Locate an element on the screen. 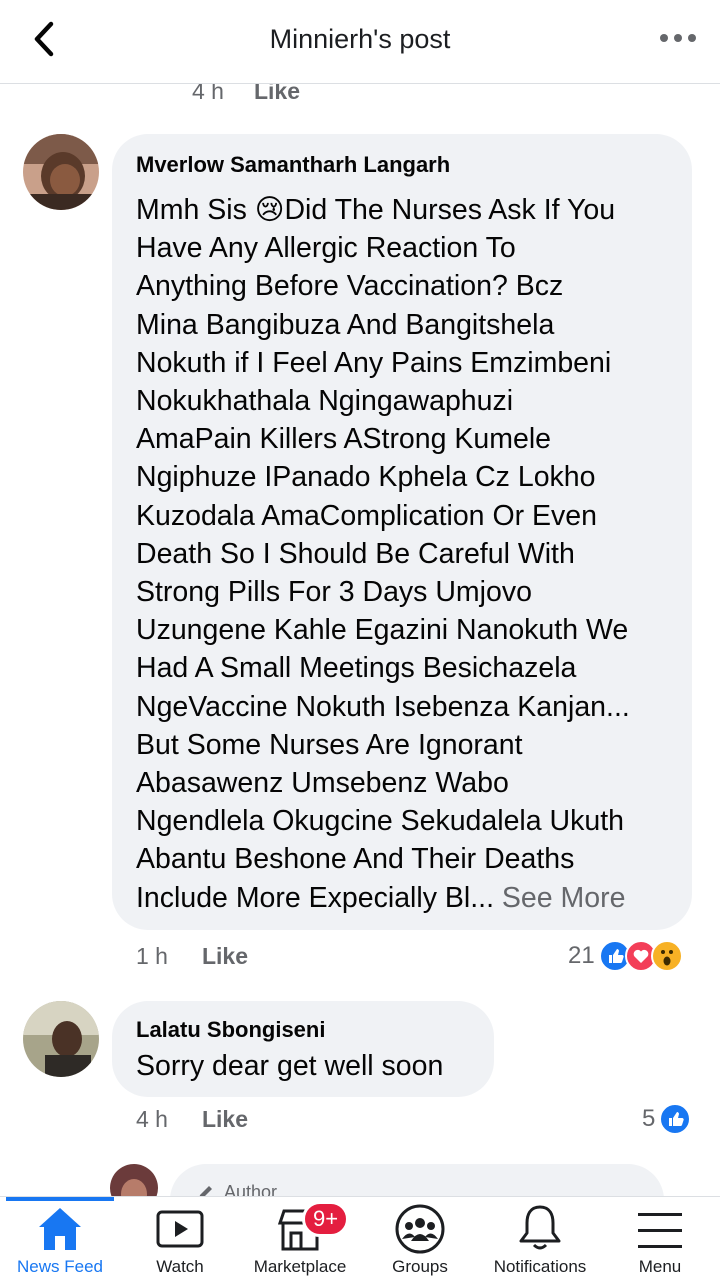  reaction-summary: 5 is located at coordinates (667, 1119).